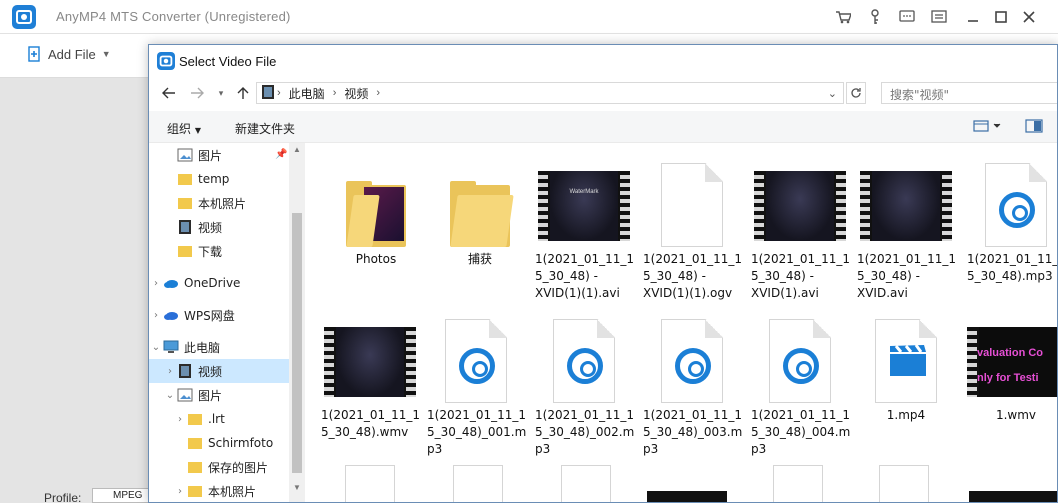 This screenshot has width=1058, height=503. I want to click on eval-text: valuation Co, so click(1010, 353).